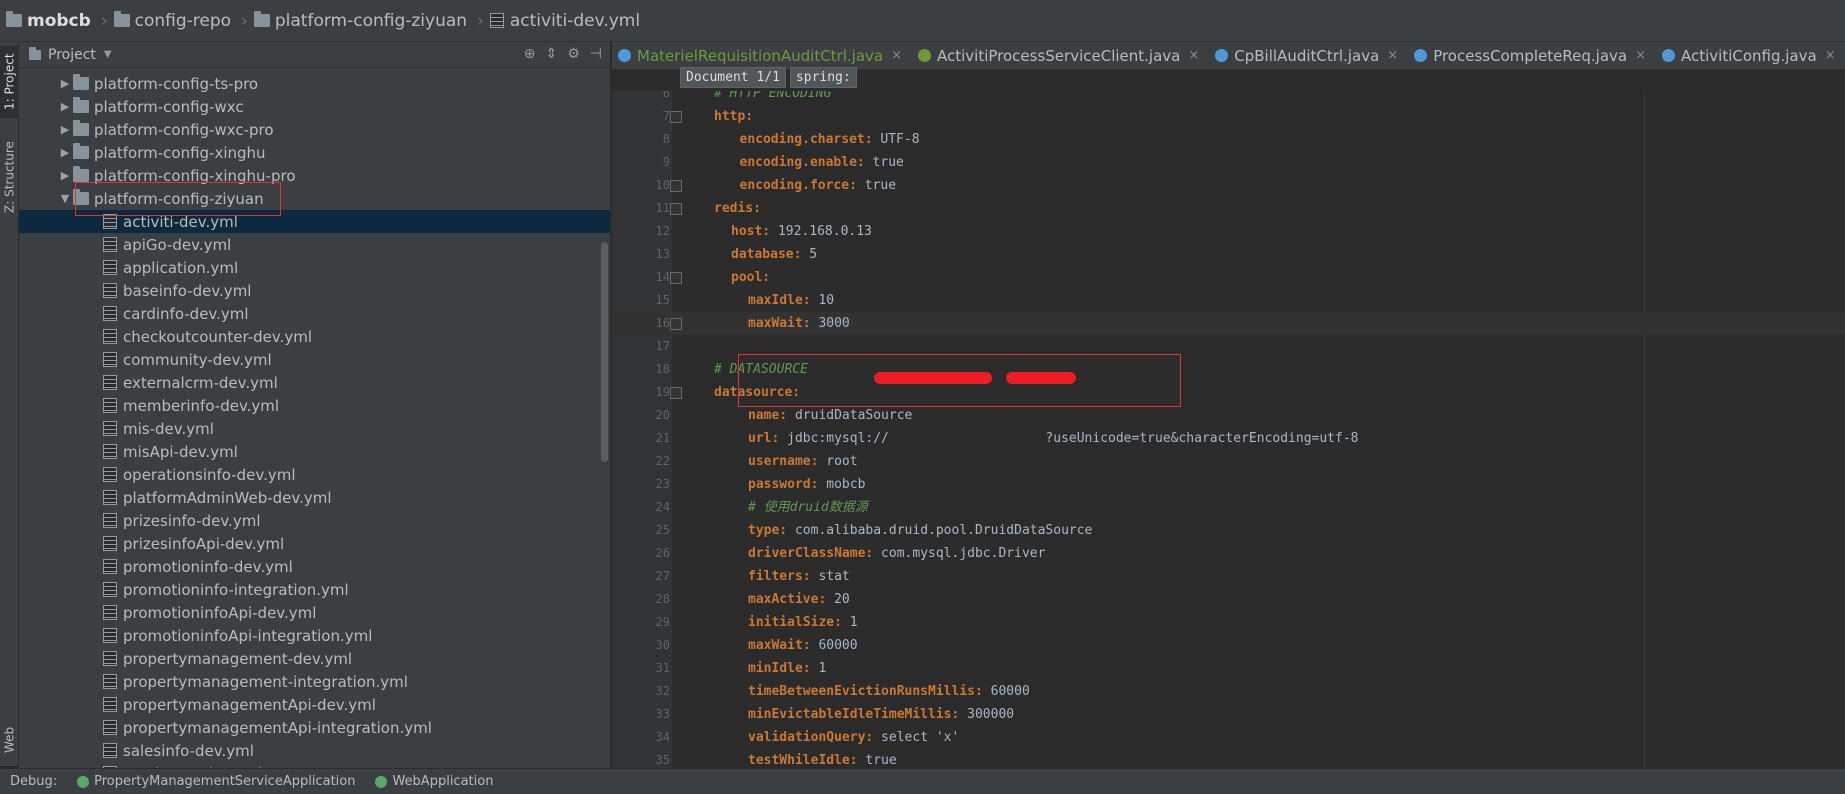 The image size is (1845, 794). I want to click on tree-file-item: prizesinfoApi-dev.yml, so click(314, 543).